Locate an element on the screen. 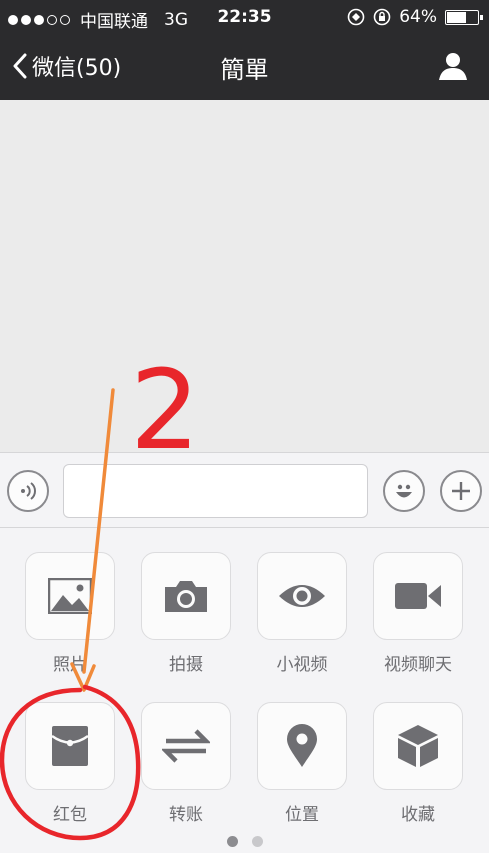 Image resolution: width=489 pixels, height=853 pixels. panel-item-label: 小视频 is located at coordinates (302, 665).